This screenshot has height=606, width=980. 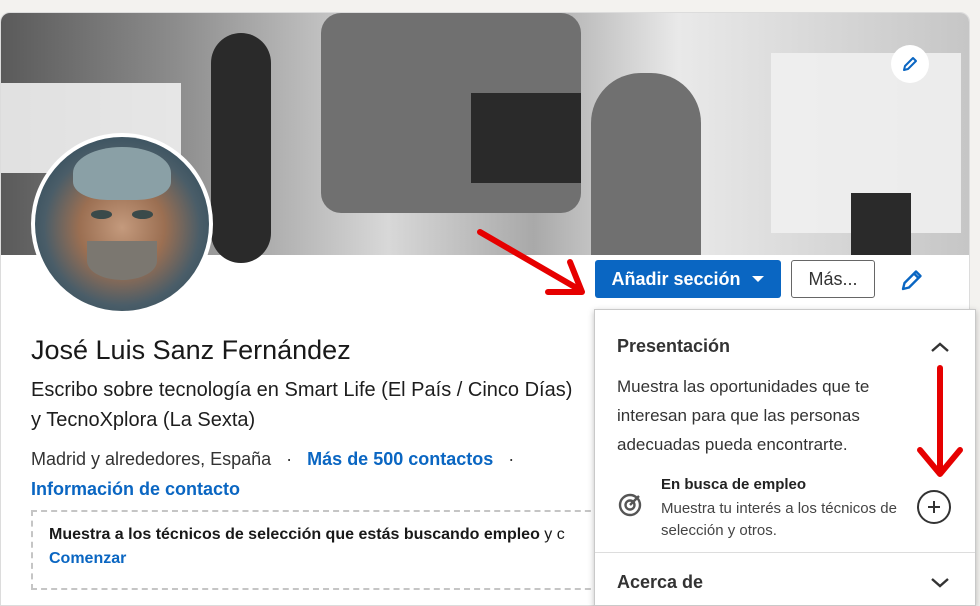 What do you see at coordinates (785, 552) in the screenshot?
I see `divider` at bounding box center [785, 552].